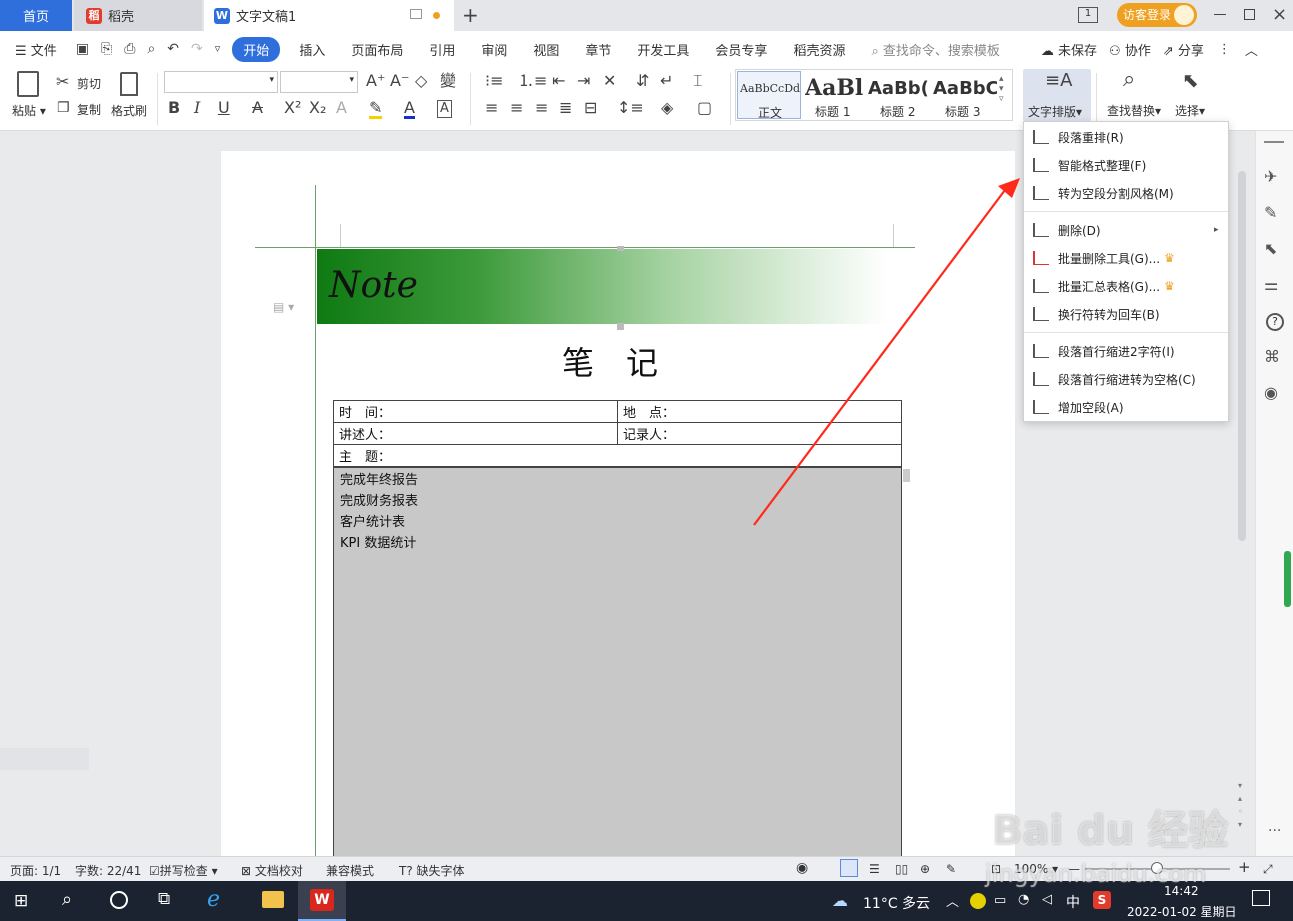  Describe the element at coordinates (399, 81) in the screenshot. I see `font-shrink-icon: A⁻` at that location.